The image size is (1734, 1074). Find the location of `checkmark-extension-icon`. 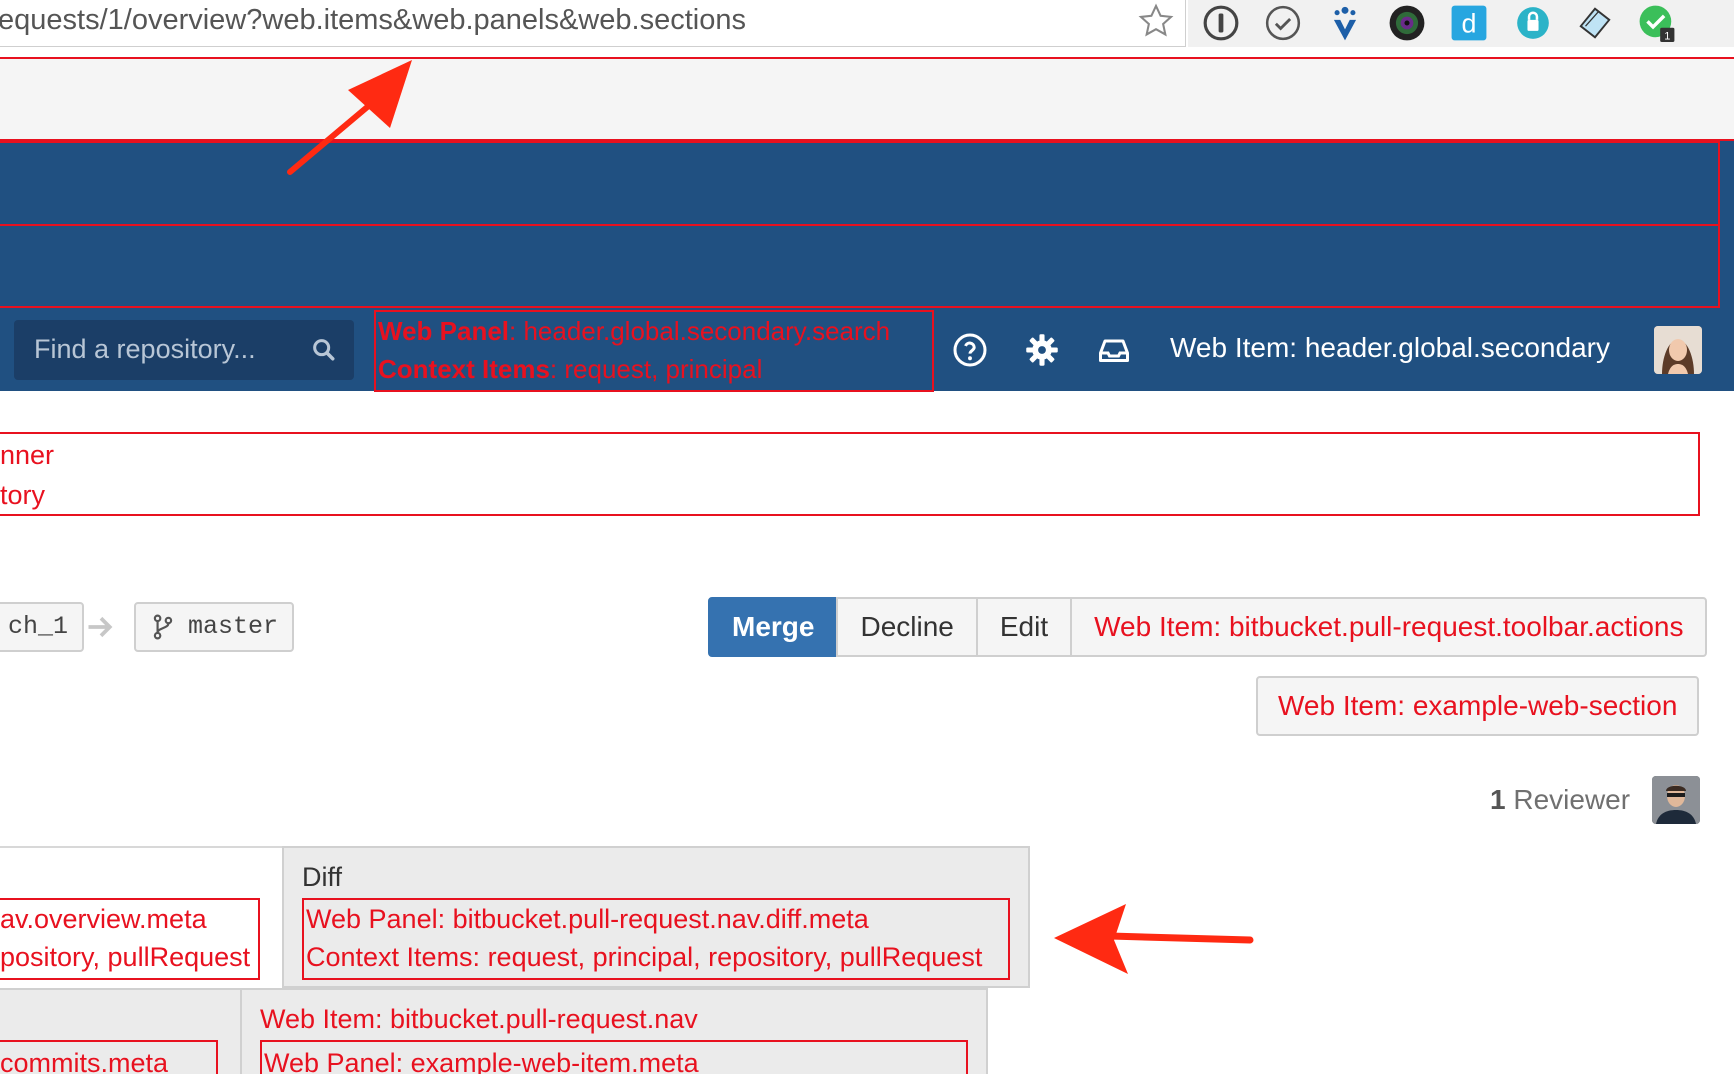

checkmark-extension-icon is located at coordinates (1283, 23).